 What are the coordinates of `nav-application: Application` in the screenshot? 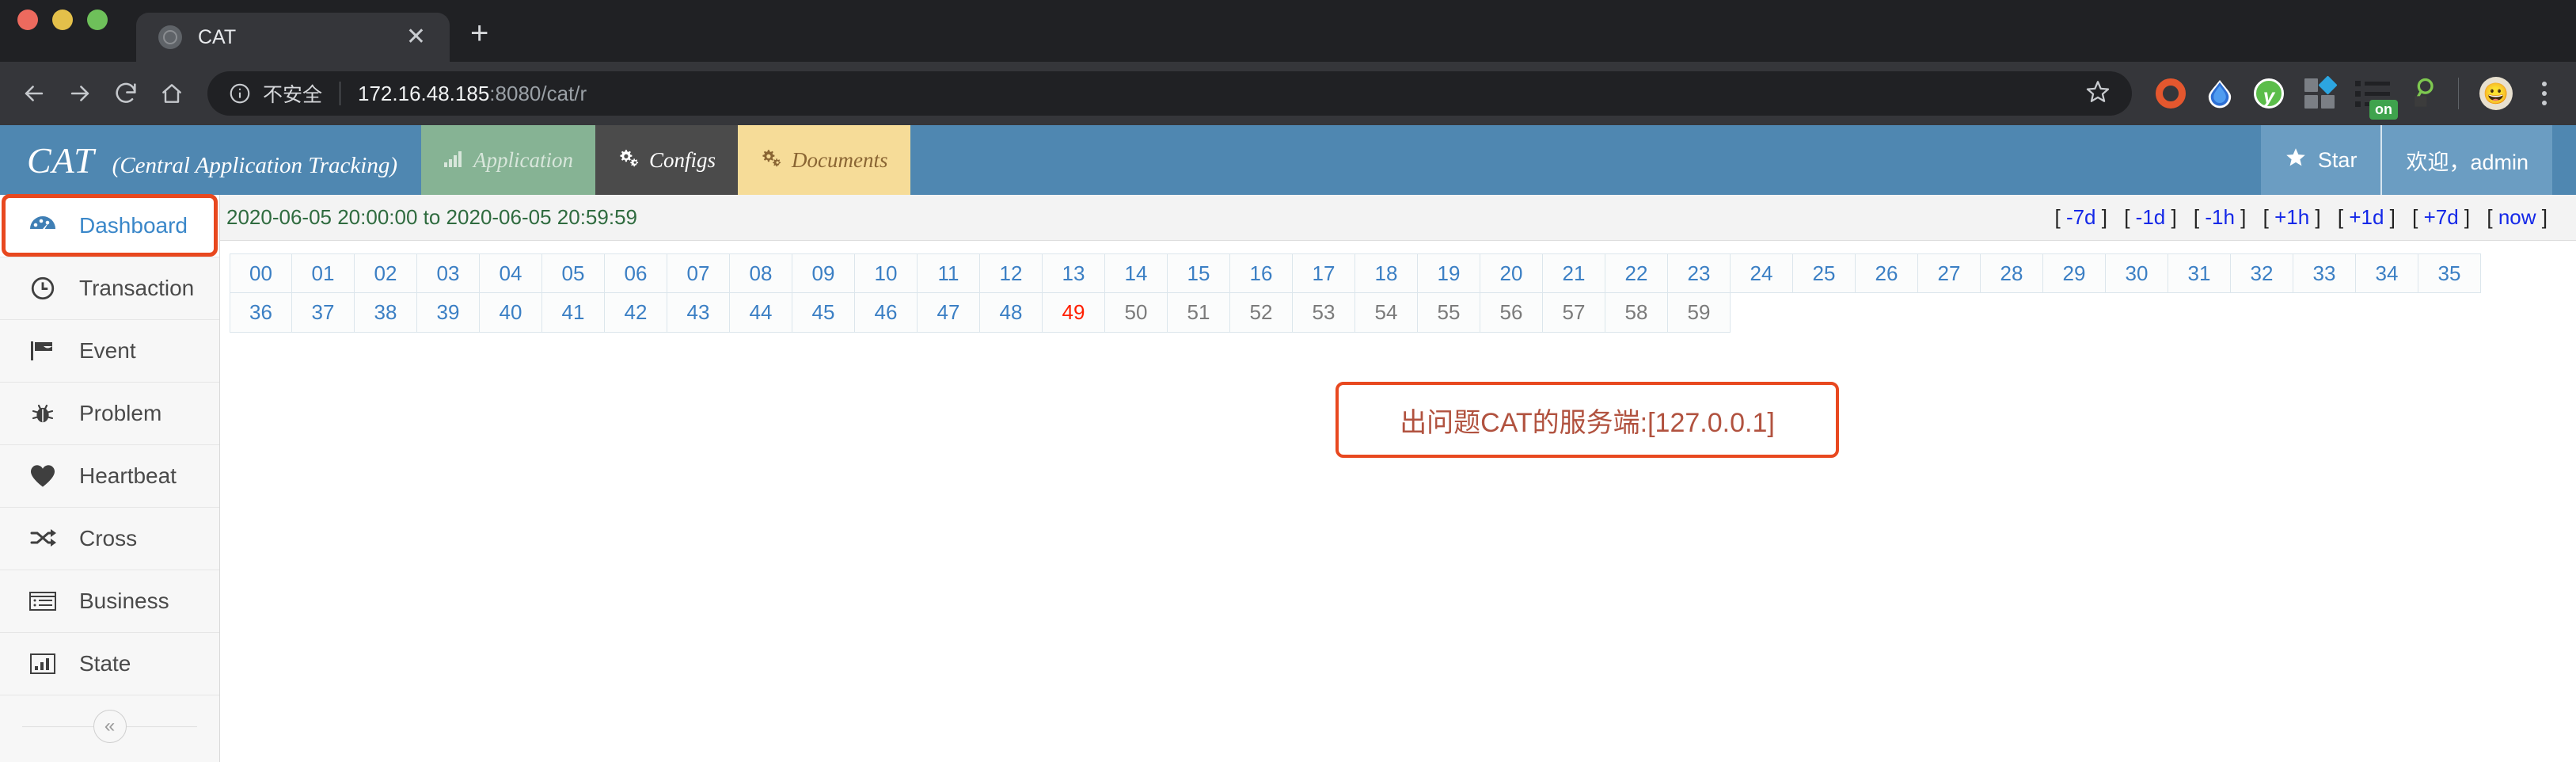 It's located at (508, 160).